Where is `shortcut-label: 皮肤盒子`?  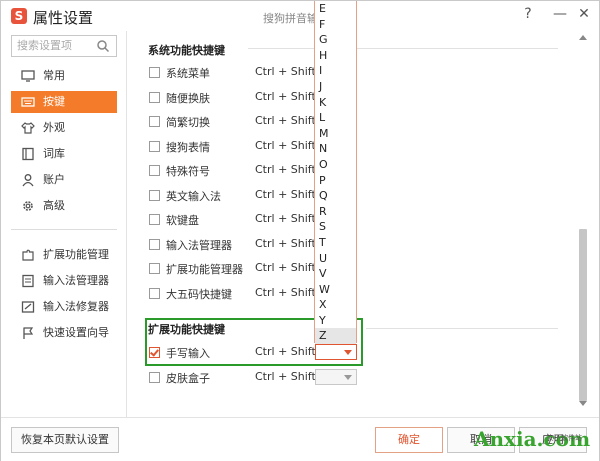 shortcut-label: 皮肤盒子 is located at coordinates (188, 378).